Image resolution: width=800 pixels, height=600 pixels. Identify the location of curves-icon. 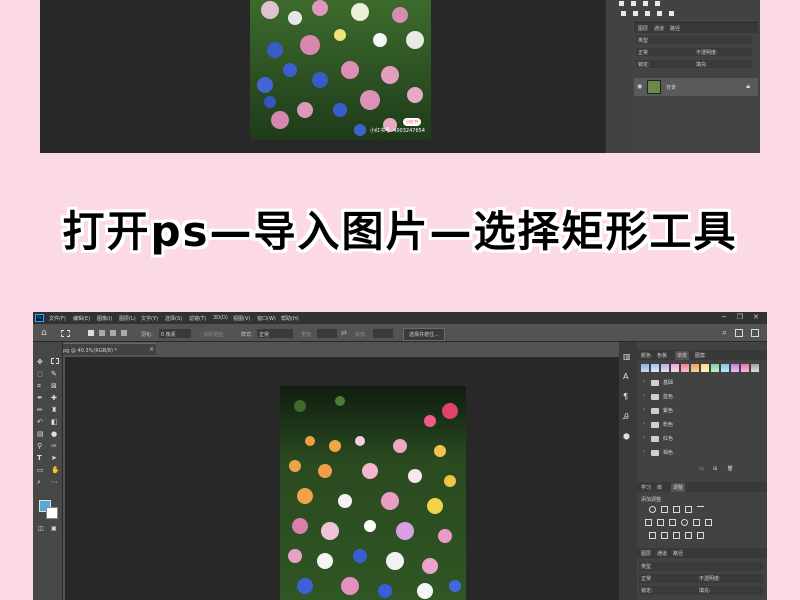
(676, 509).